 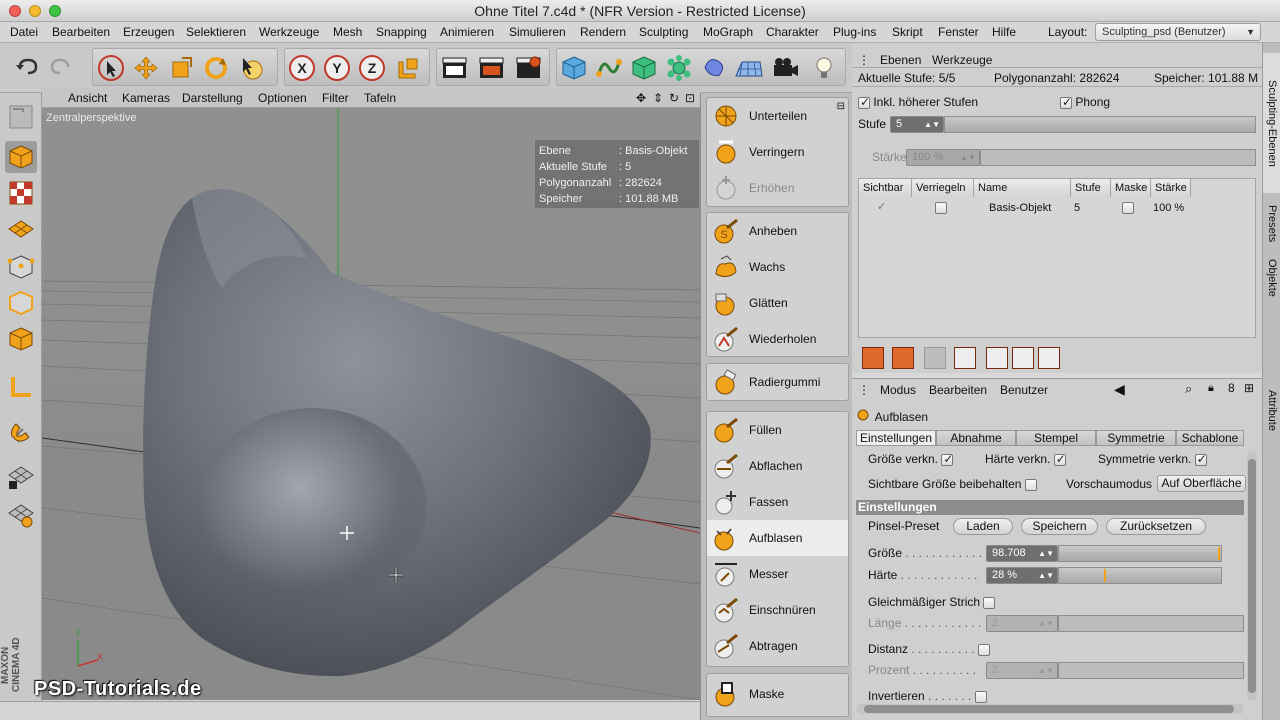 I want to click on distance-checkbox, so click(x=984, y=649).